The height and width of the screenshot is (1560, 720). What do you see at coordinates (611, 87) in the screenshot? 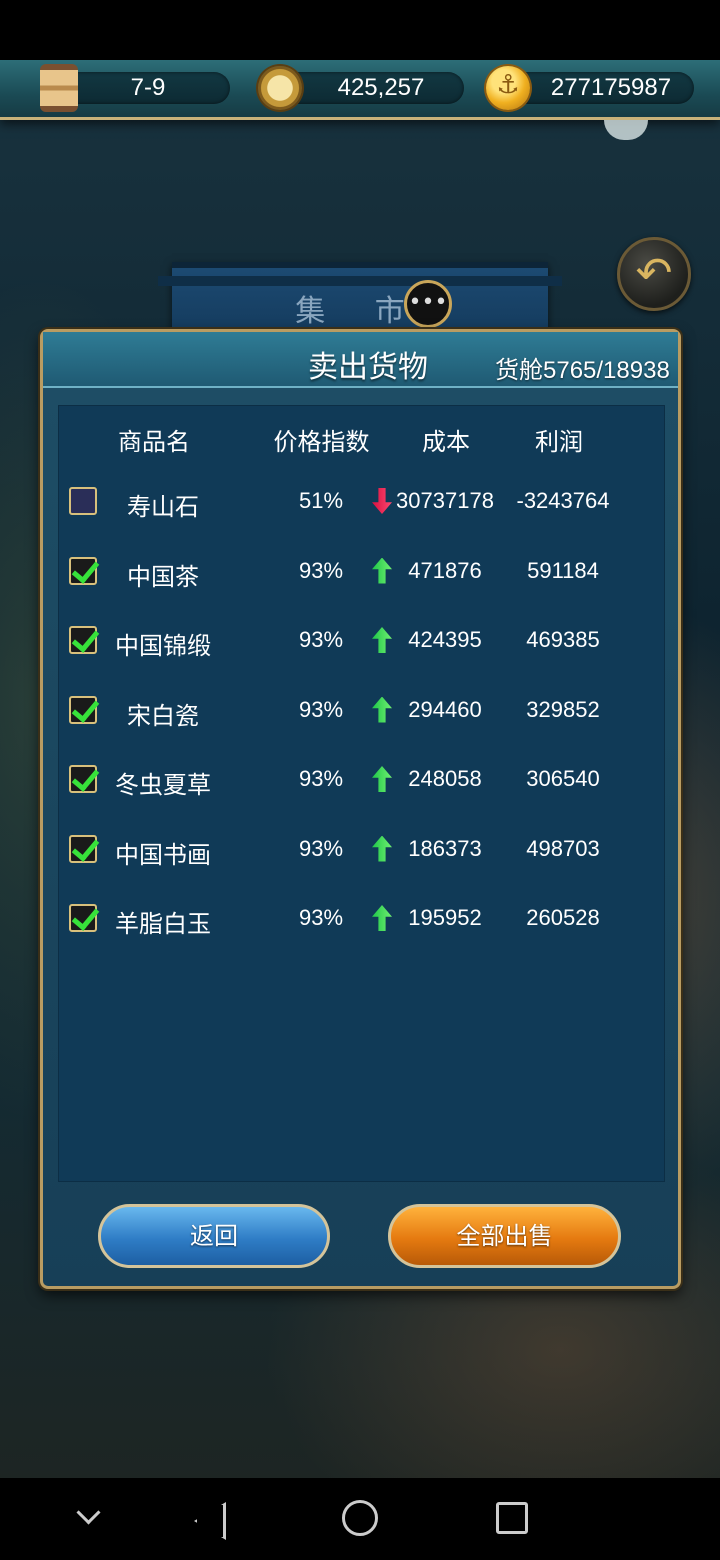
I see `gold-value: 277175987` at bounding box center [611, 87].